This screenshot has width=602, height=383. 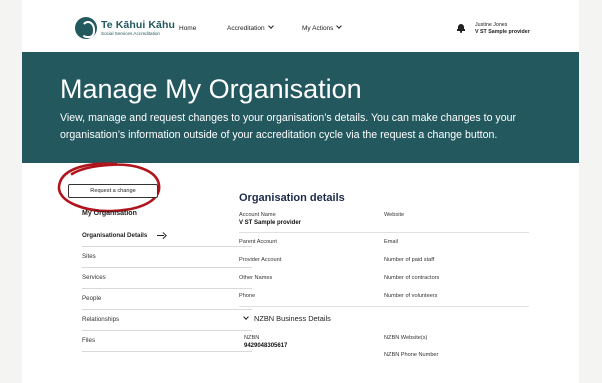 I want to click on sidebar-item-organisational-details: Organisational Details, so click(x=167, y=236).